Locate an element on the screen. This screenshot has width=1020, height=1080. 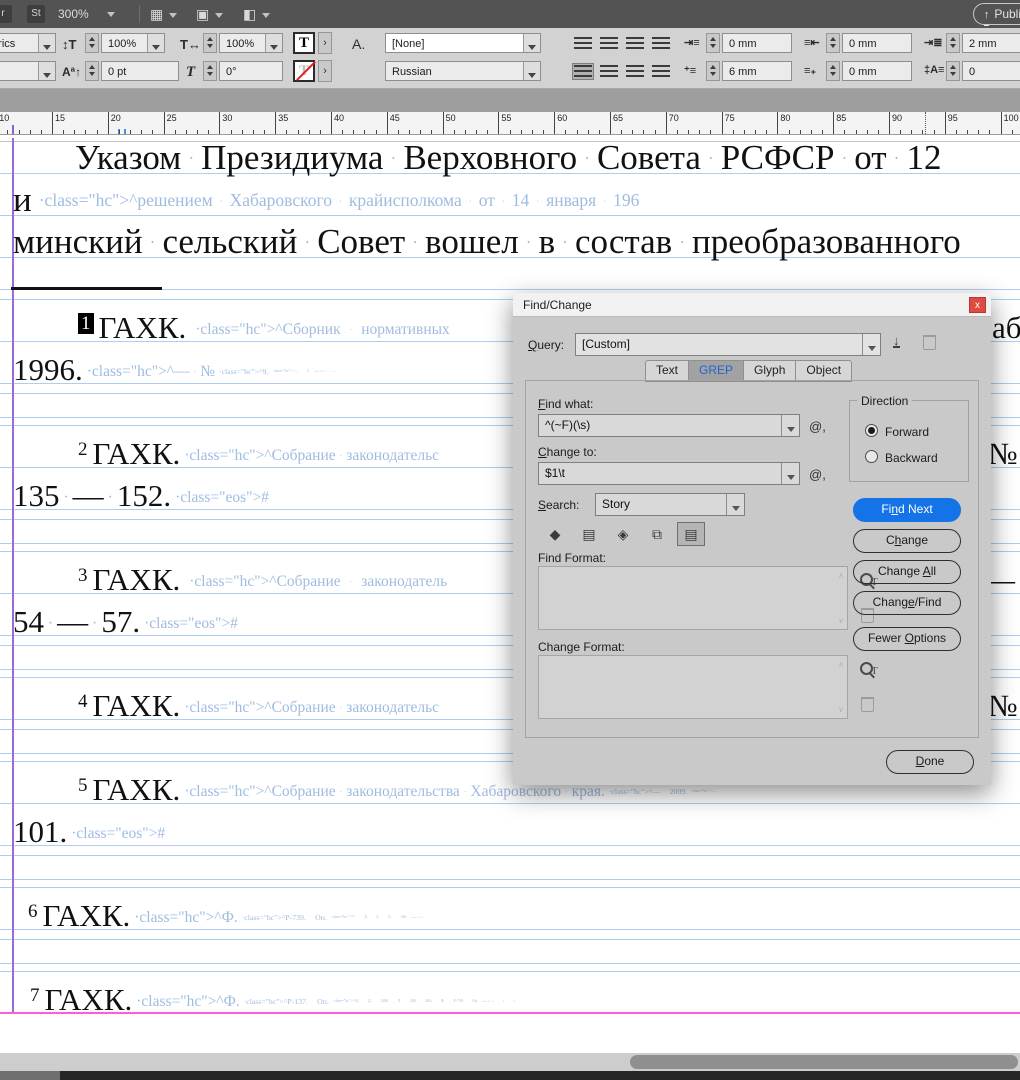
close-icon: x is located at coordinates (977, 305).